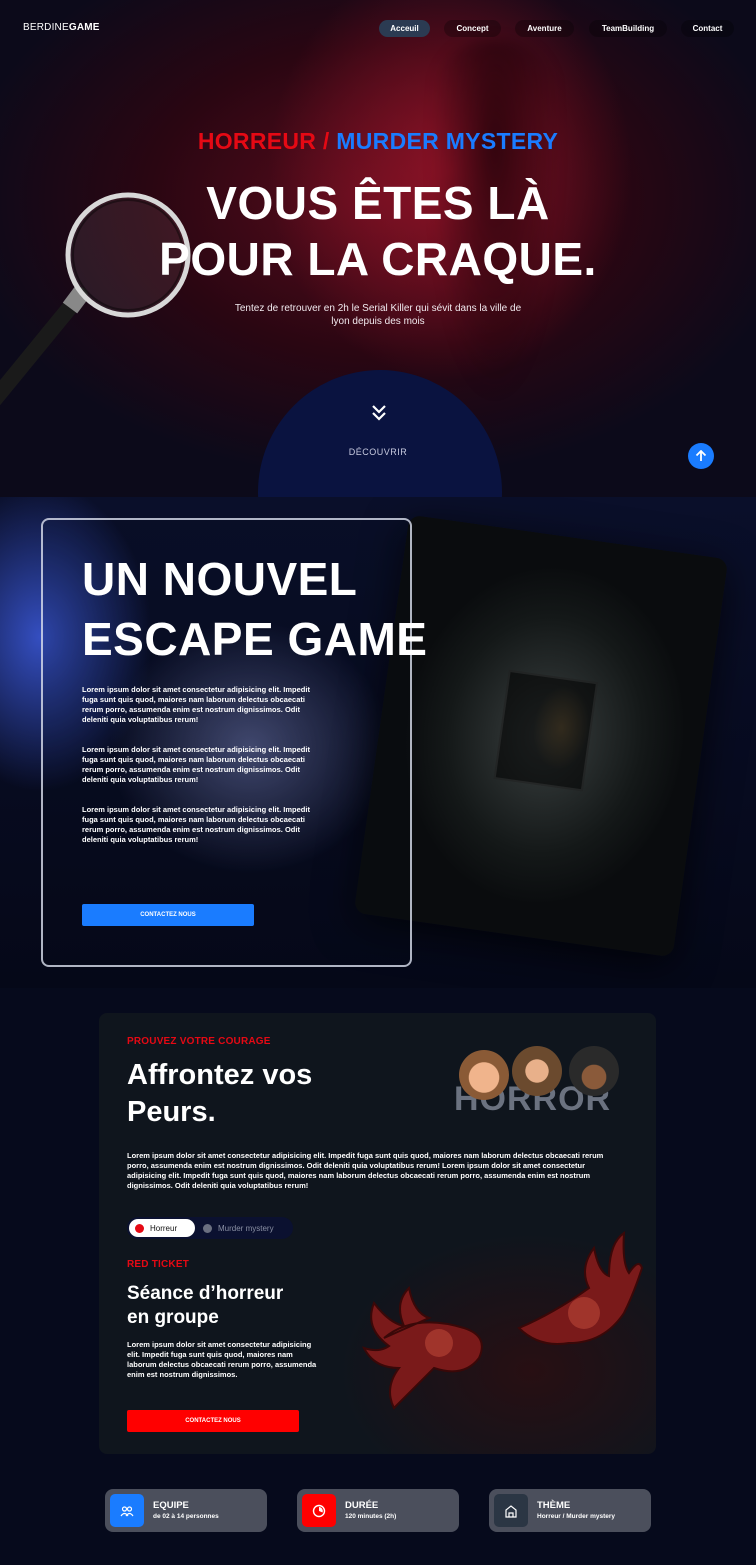  Describe the element at coordinates (594, 1071) in the screenshot. I see `avatar-beanie-man` at that location.